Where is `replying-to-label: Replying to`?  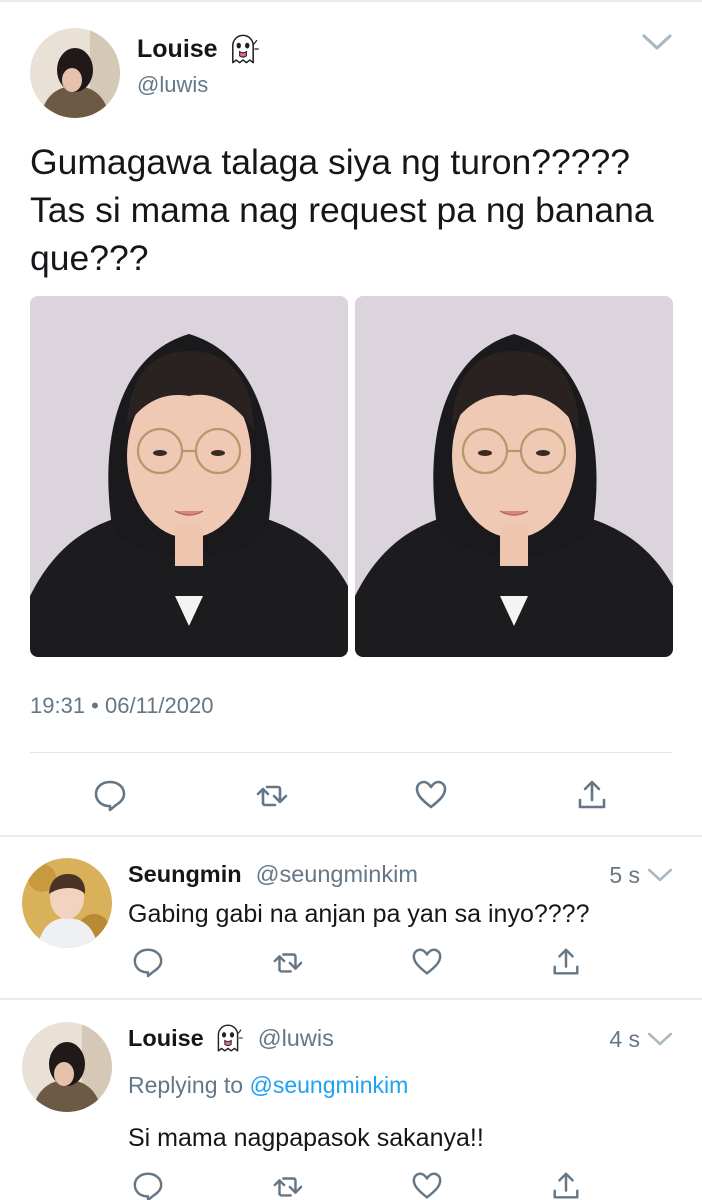
replying-to-label: Replying to is located at coordinates (186, 1085).